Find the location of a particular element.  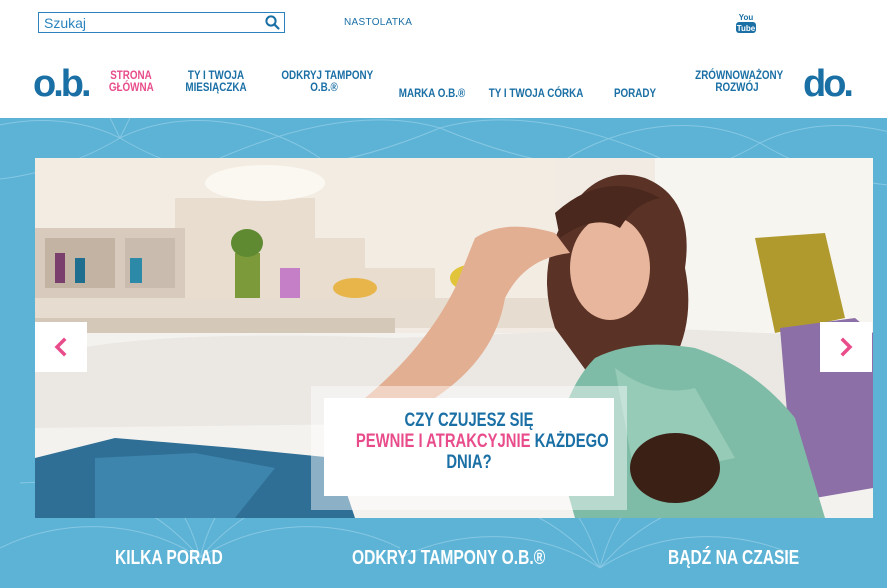

youtube-icon: You Tube is located at coordinates (746, 23).